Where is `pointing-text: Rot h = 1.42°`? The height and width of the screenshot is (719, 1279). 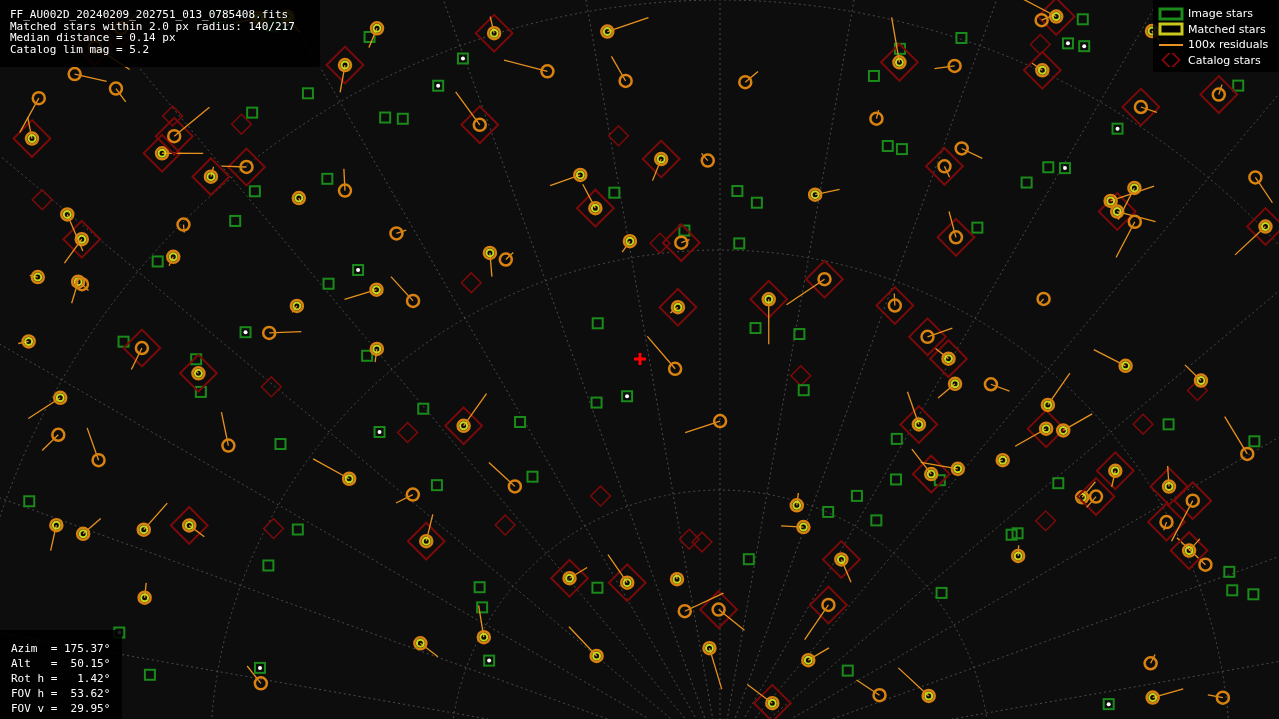 pointing-text: Rot h = 1.42° is located at coordinates (61, 678).